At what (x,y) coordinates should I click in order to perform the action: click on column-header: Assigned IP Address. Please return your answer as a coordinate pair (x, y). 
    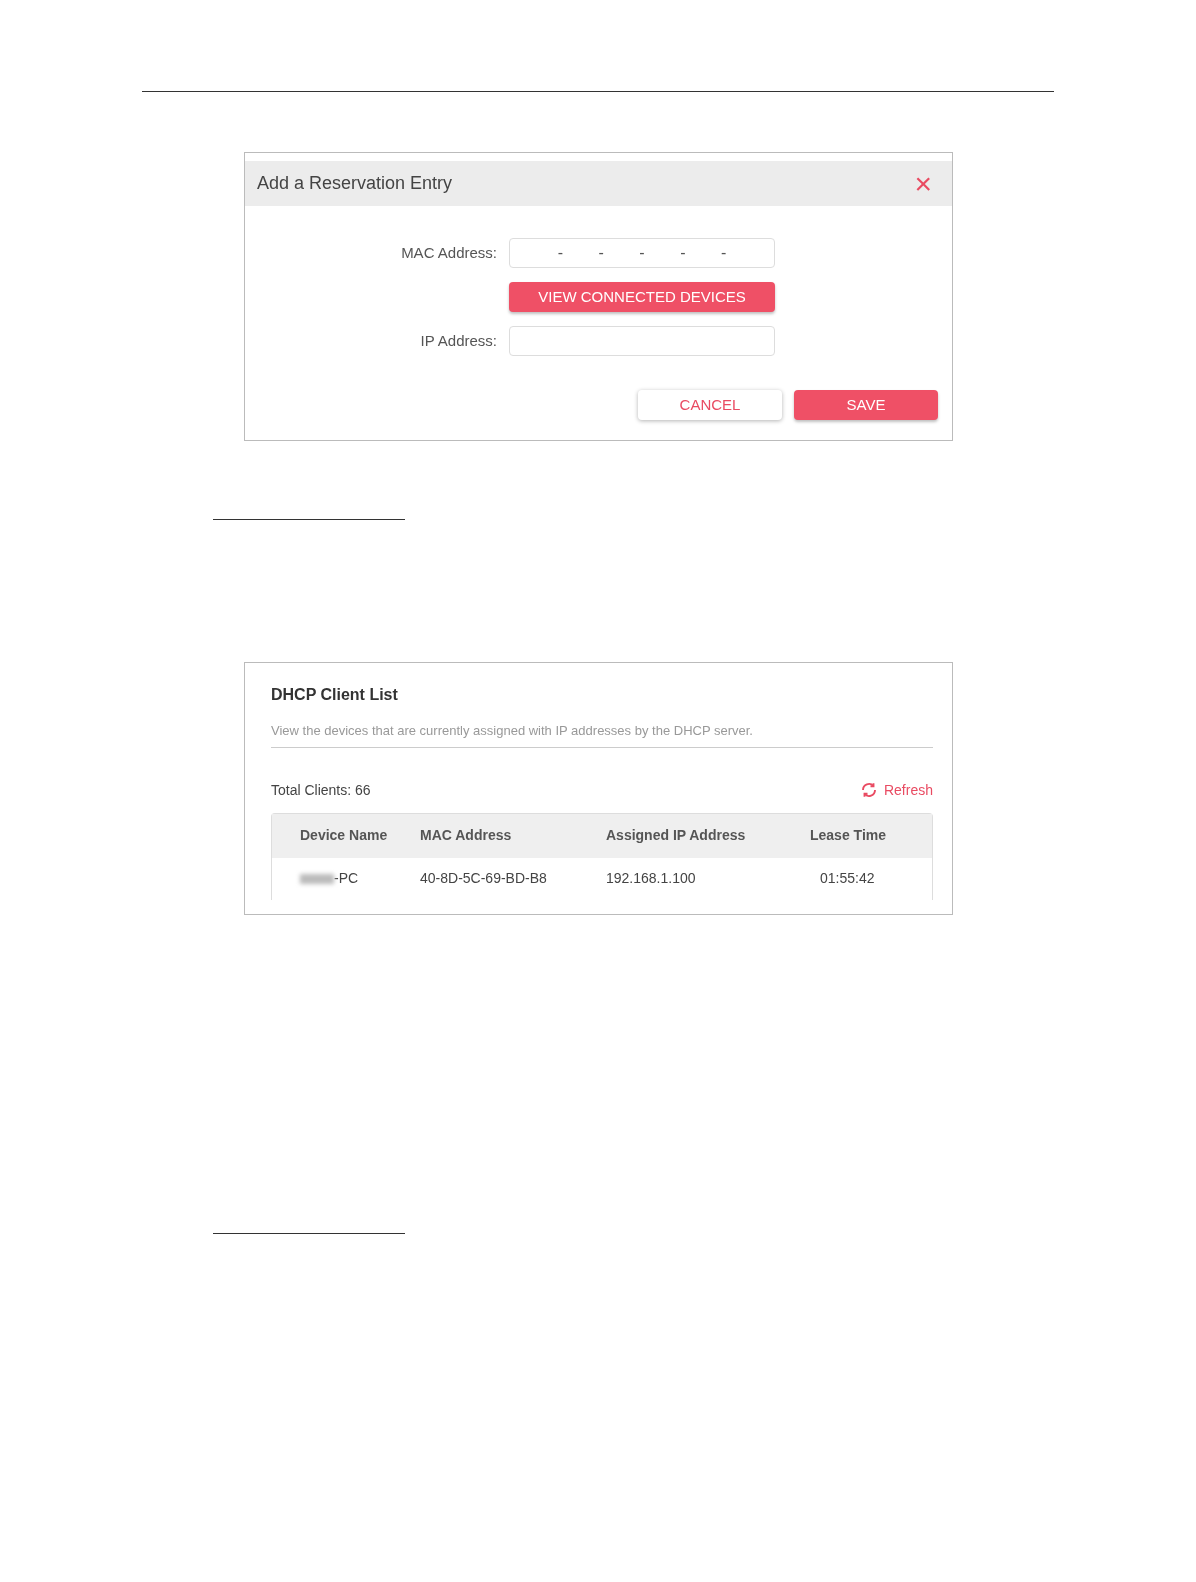
    Looking at the image, I should click on (676, 835).